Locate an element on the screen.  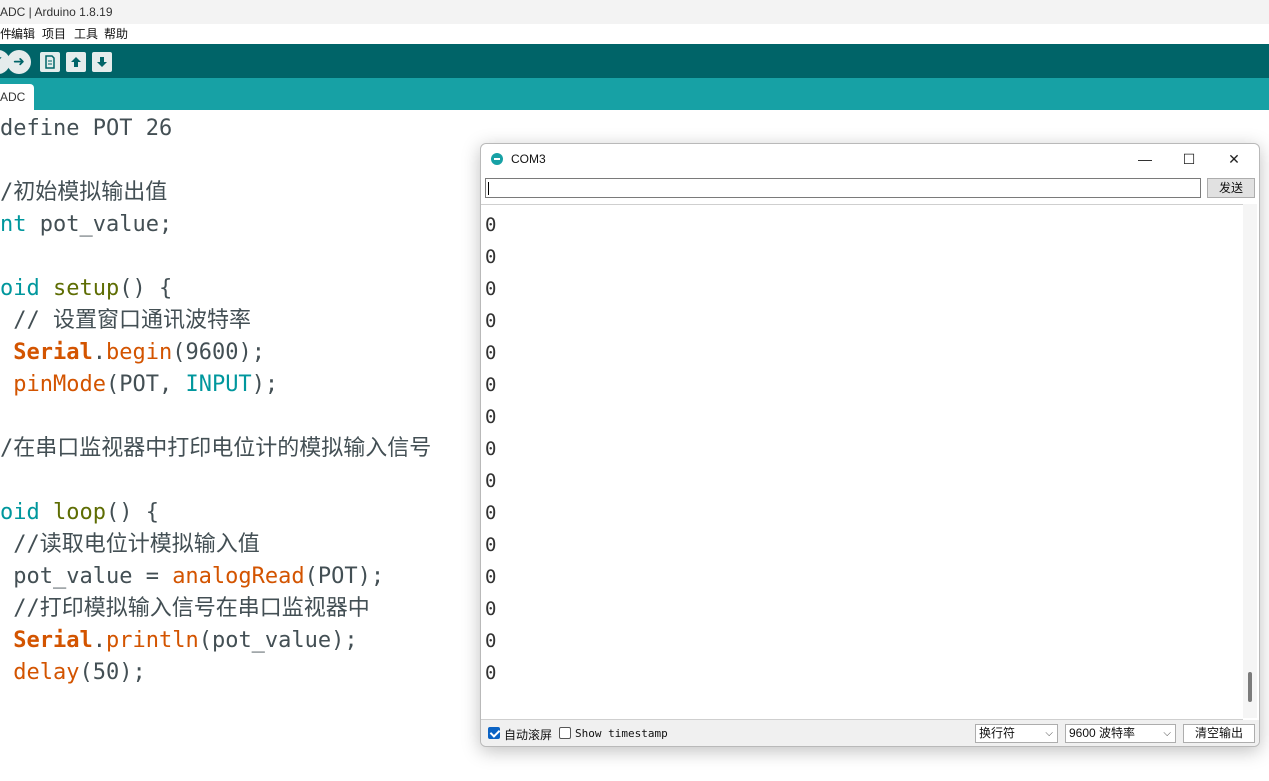
baud-rate-select: 9600 波特率 ⌵ is located at coordinates (1120, 733).